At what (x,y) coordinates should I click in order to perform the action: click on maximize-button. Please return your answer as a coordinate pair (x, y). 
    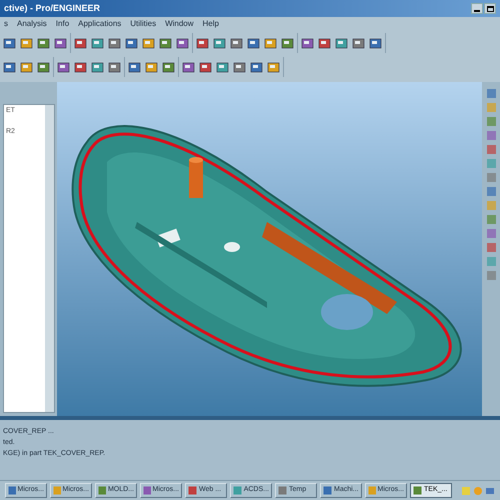
    Looking at the image, I should click on (490, 8).